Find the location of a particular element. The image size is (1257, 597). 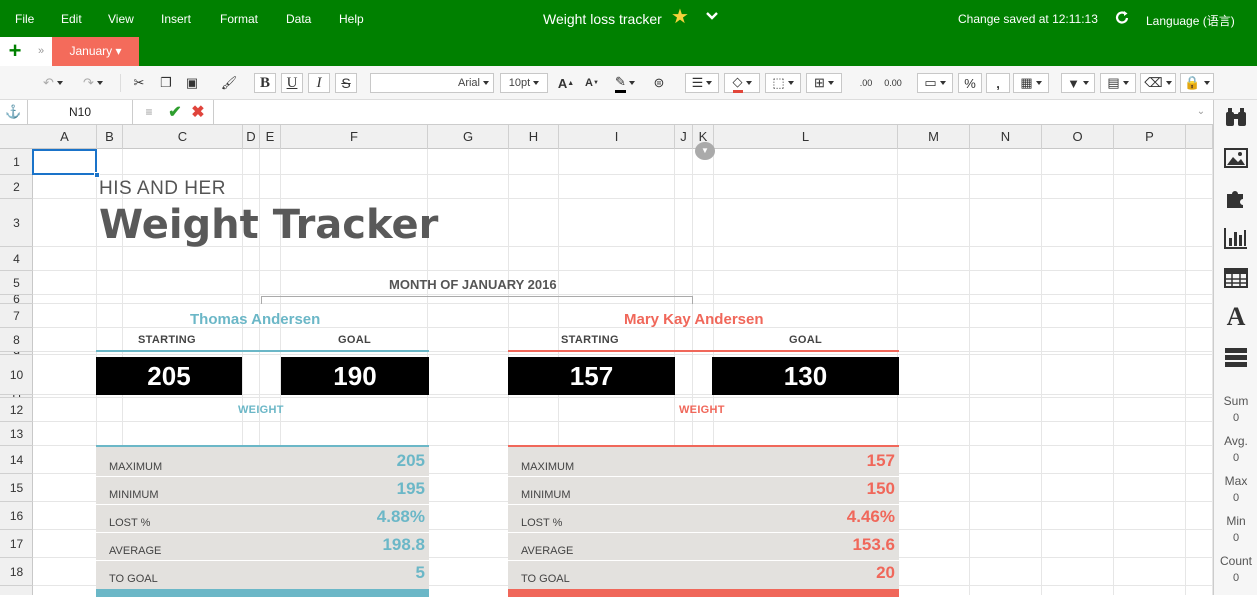

menu-data: Data is located at coordinates (298, 19).